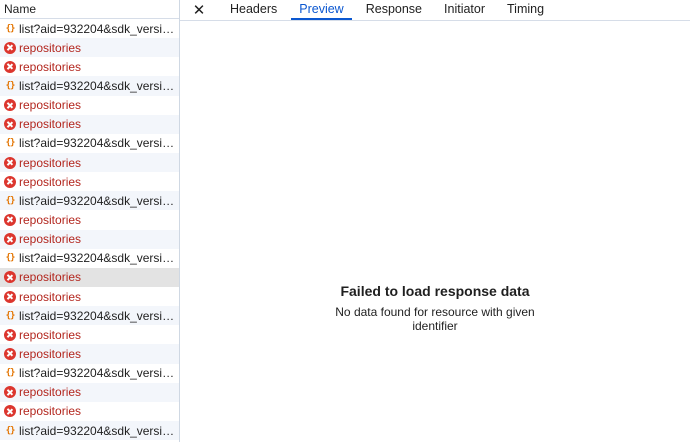 This screenshot has height=442, width=690. I want to click on close-icon: ✕, so click(199, 10).